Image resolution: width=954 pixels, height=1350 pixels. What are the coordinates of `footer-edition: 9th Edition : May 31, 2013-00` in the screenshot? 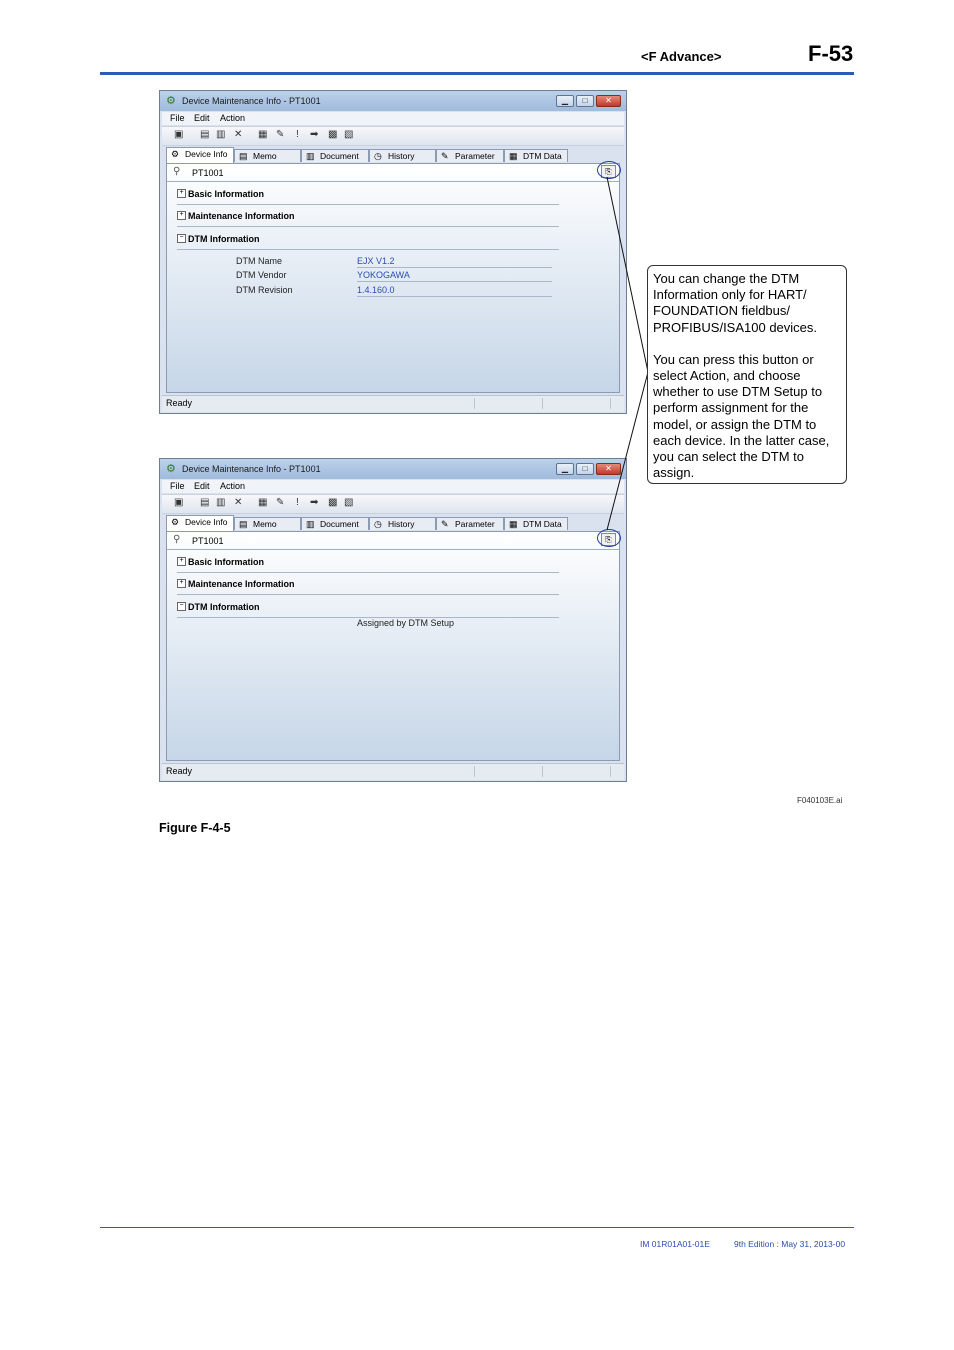 It's located at (790, 1244).